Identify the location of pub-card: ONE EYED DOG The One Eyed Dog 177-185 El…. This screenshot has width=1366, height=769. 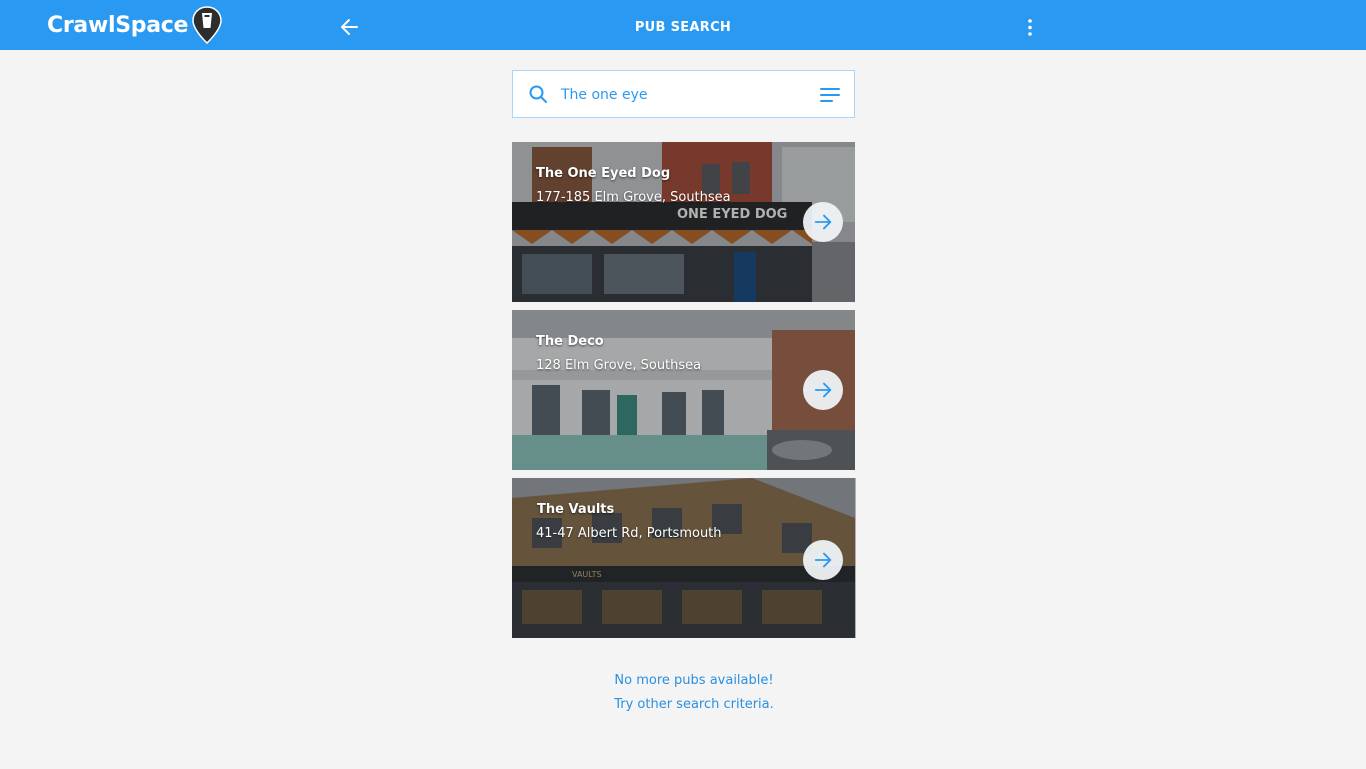
(683, 222).